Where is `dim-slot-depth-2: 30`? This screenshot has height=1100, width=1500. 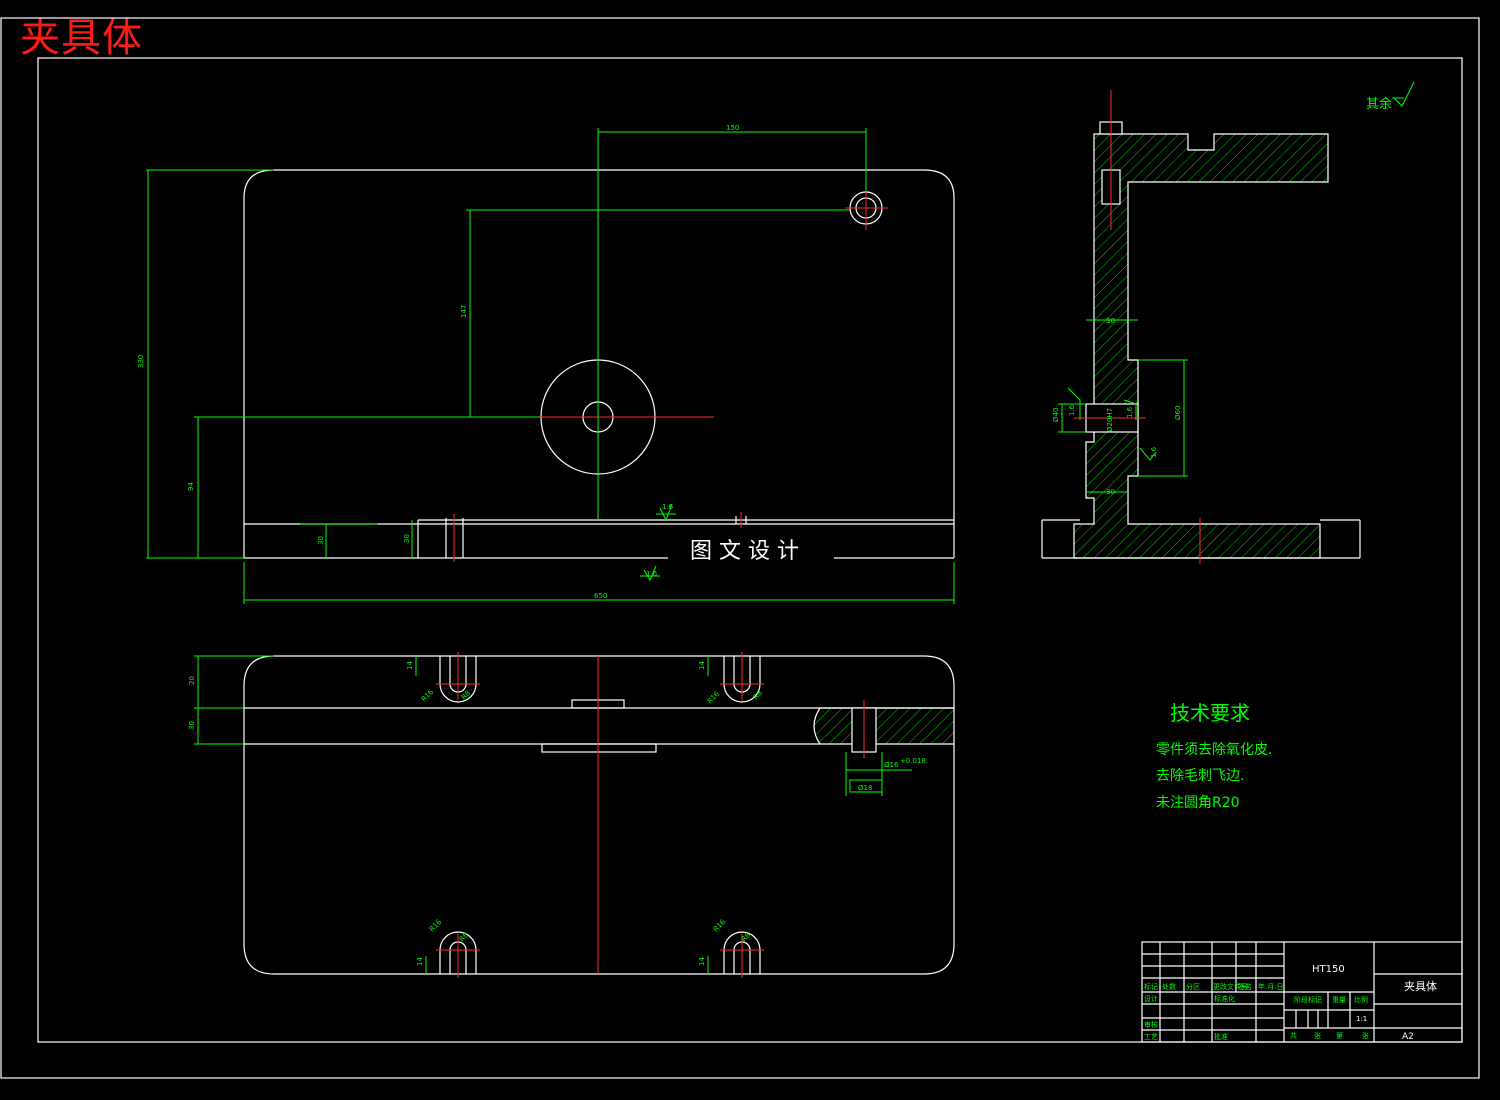 dim-slot-depth-2: 30 is located at coordinates (407, 538).